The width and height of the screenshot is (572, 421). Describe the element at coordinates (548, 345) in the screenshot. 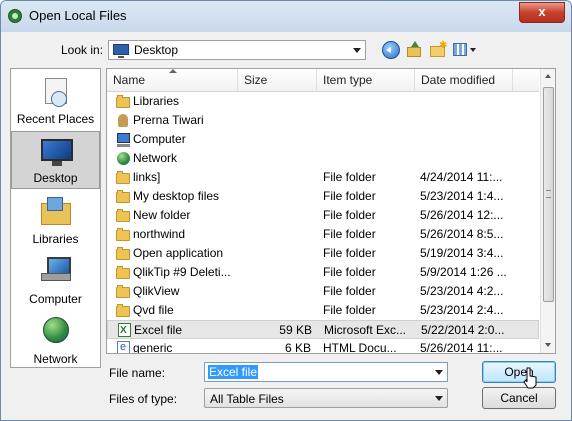

I see `scroll-down-arrow-icon` at that location.